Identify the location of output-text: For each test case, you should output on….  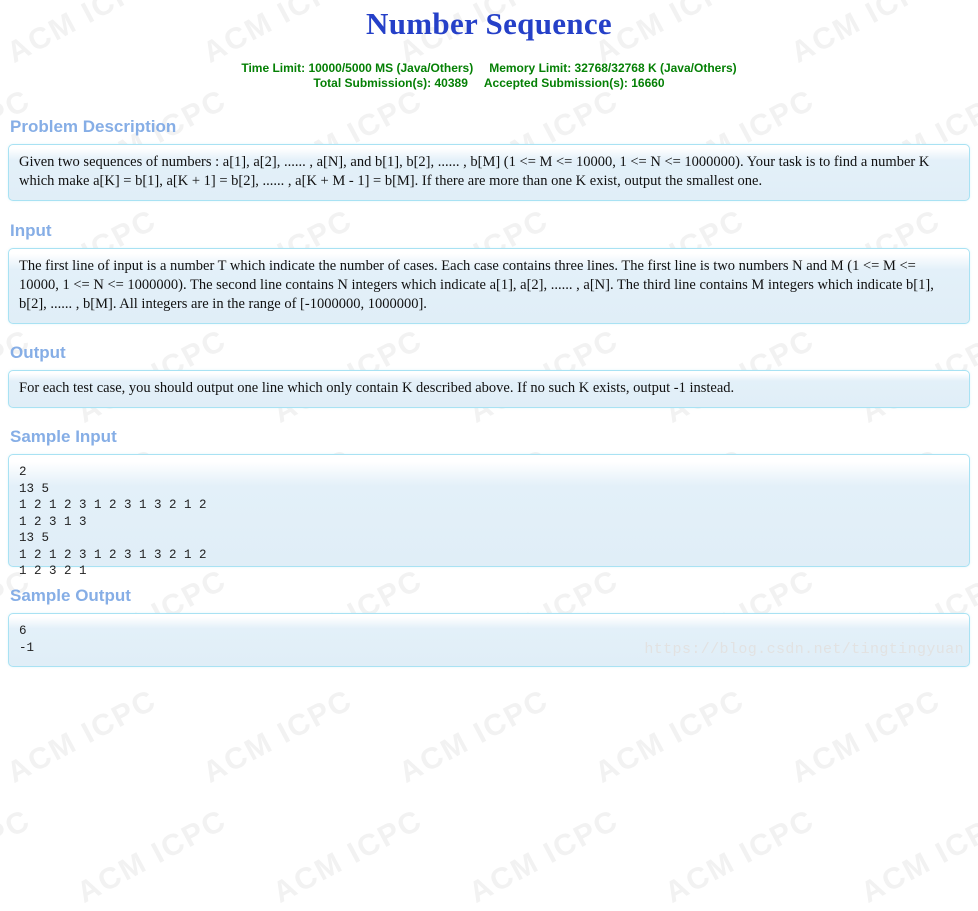
(377, 388).